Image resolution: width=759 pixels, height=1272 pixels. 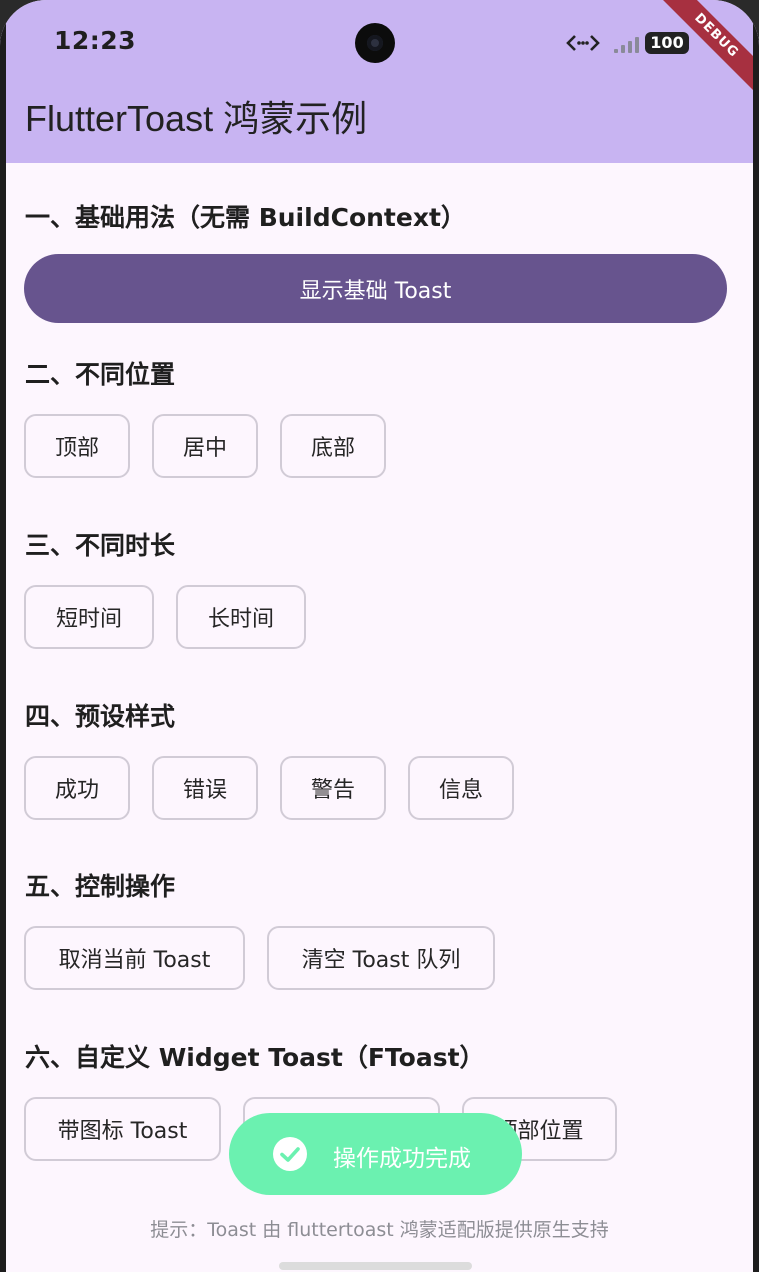 What do you see at coordinates (333, 446) in the screenshot?
I see `position-bottom-button: 底部` at bounding box center [333, 446].